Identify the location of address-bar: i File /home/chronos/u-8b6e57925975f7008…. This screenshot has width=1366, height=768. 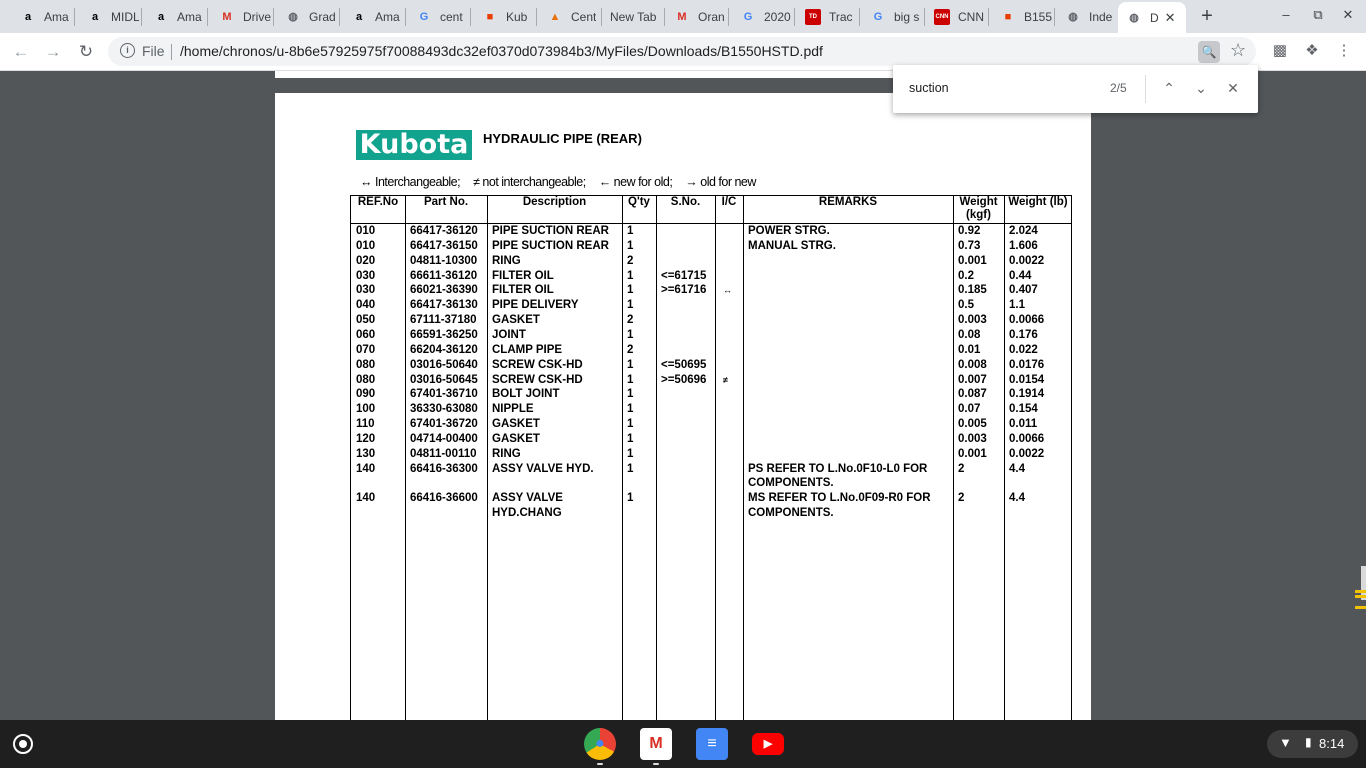
(682, 51).